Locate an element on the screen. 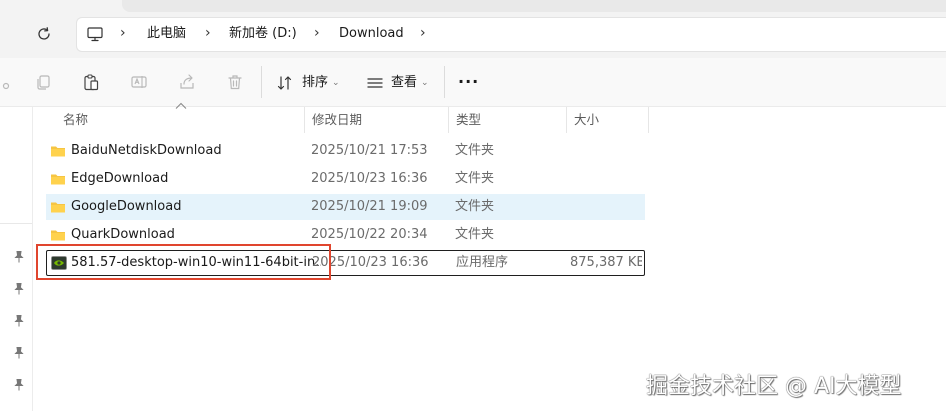  paste-icon is located at coordinates (91, 82).